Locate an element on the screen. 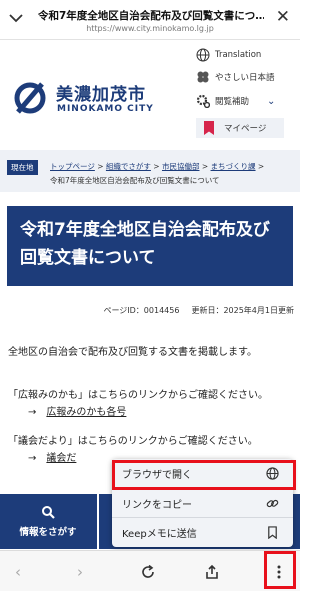  share-icon is located at coordinates (212, 572).